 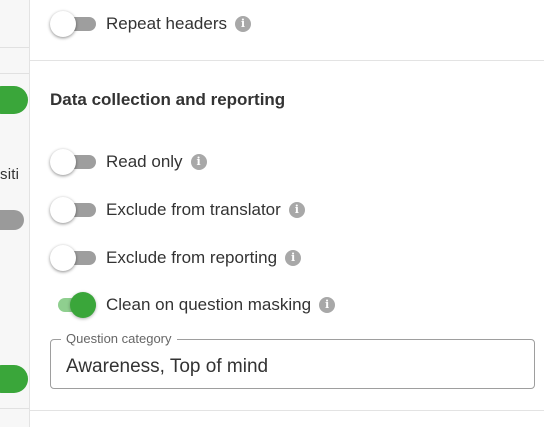 What do you see at coordinates (193, 209) in the screenshot?
I see `option-label: Exclude from translator` at bounding box center [193, 209].